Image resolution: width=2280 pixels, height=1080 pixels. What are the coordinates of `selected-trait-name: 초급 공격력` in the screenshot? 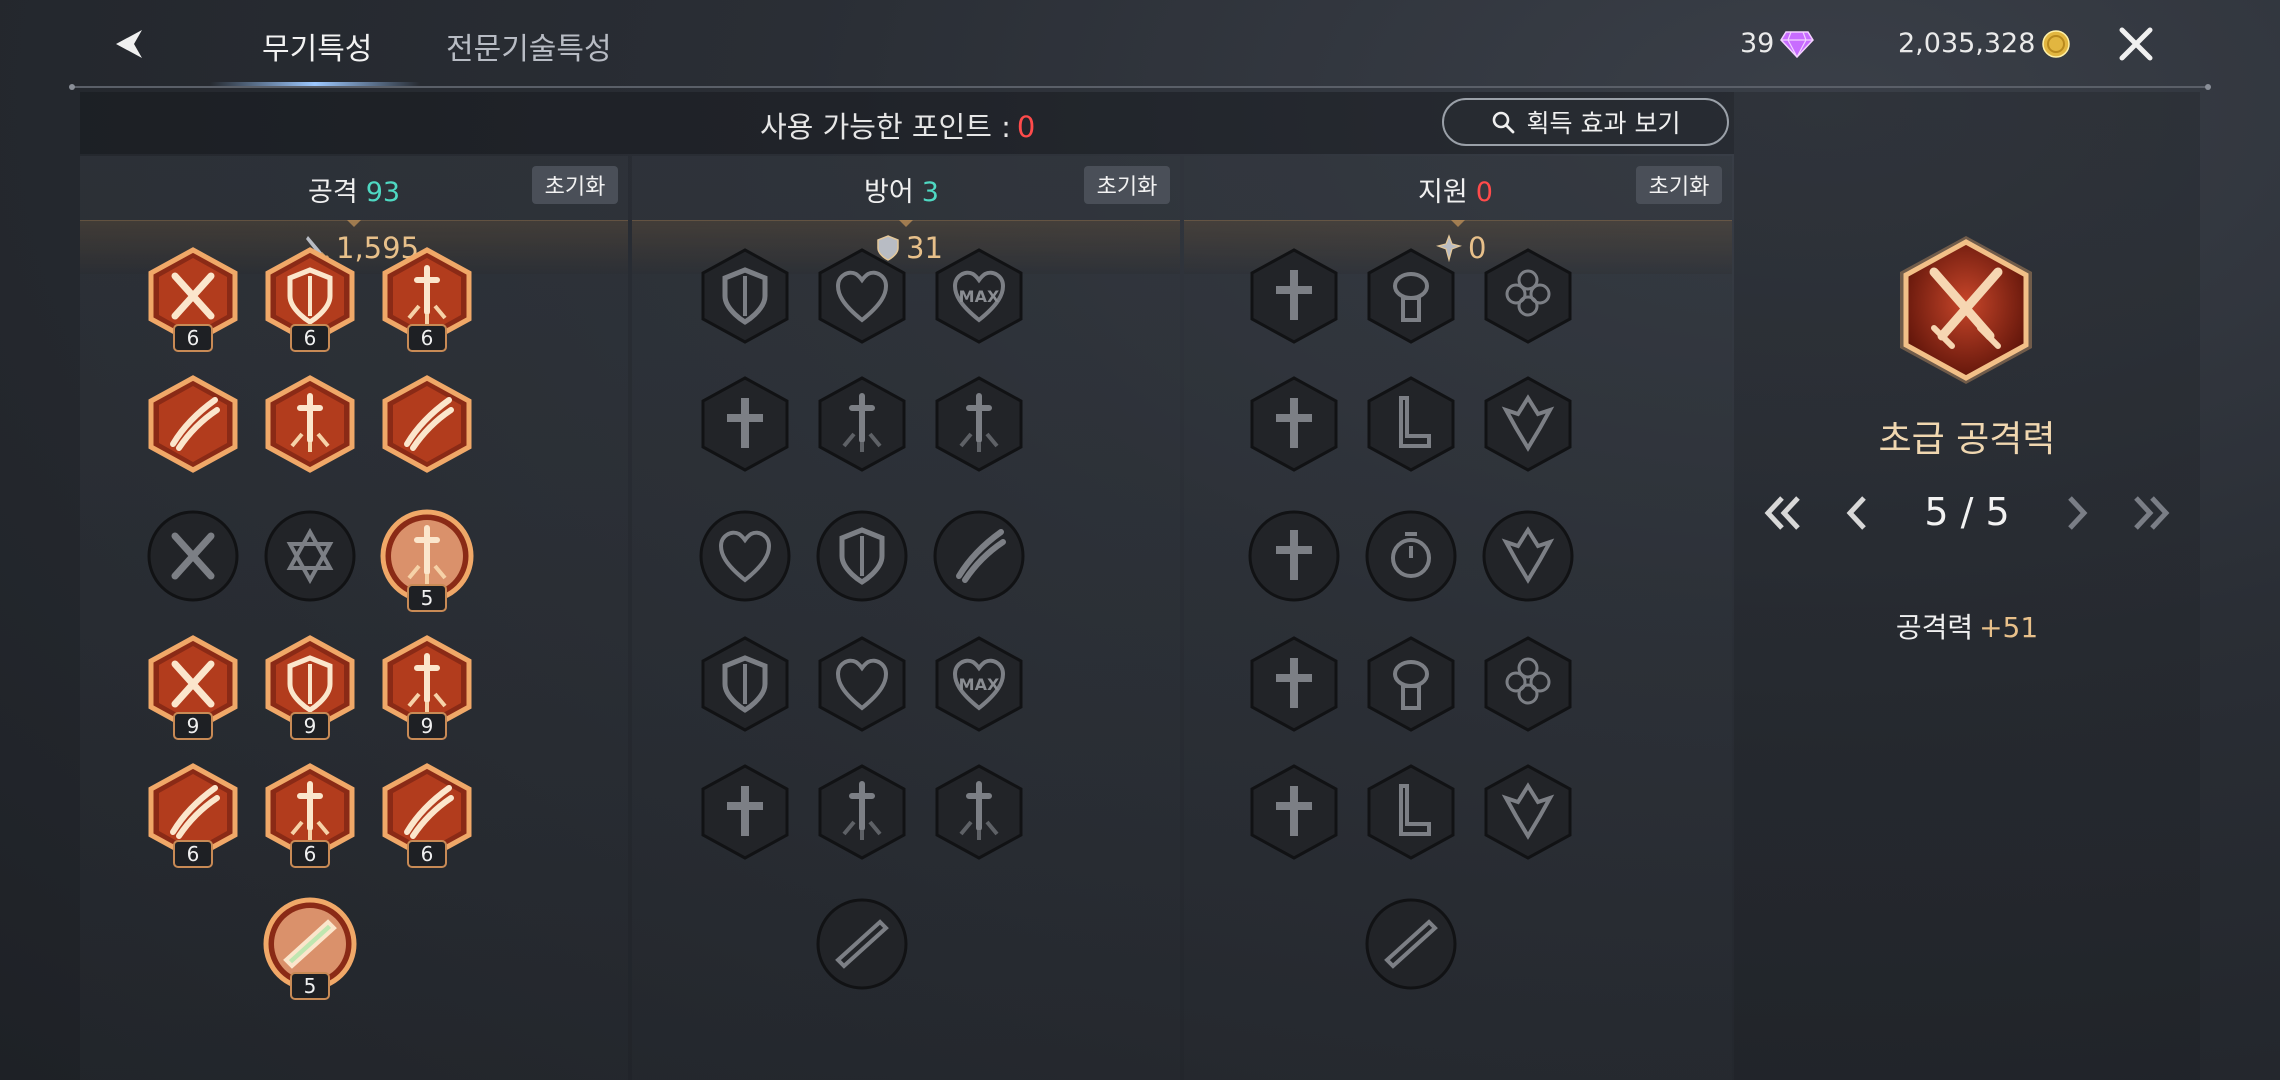 It's located at (1967, 439).